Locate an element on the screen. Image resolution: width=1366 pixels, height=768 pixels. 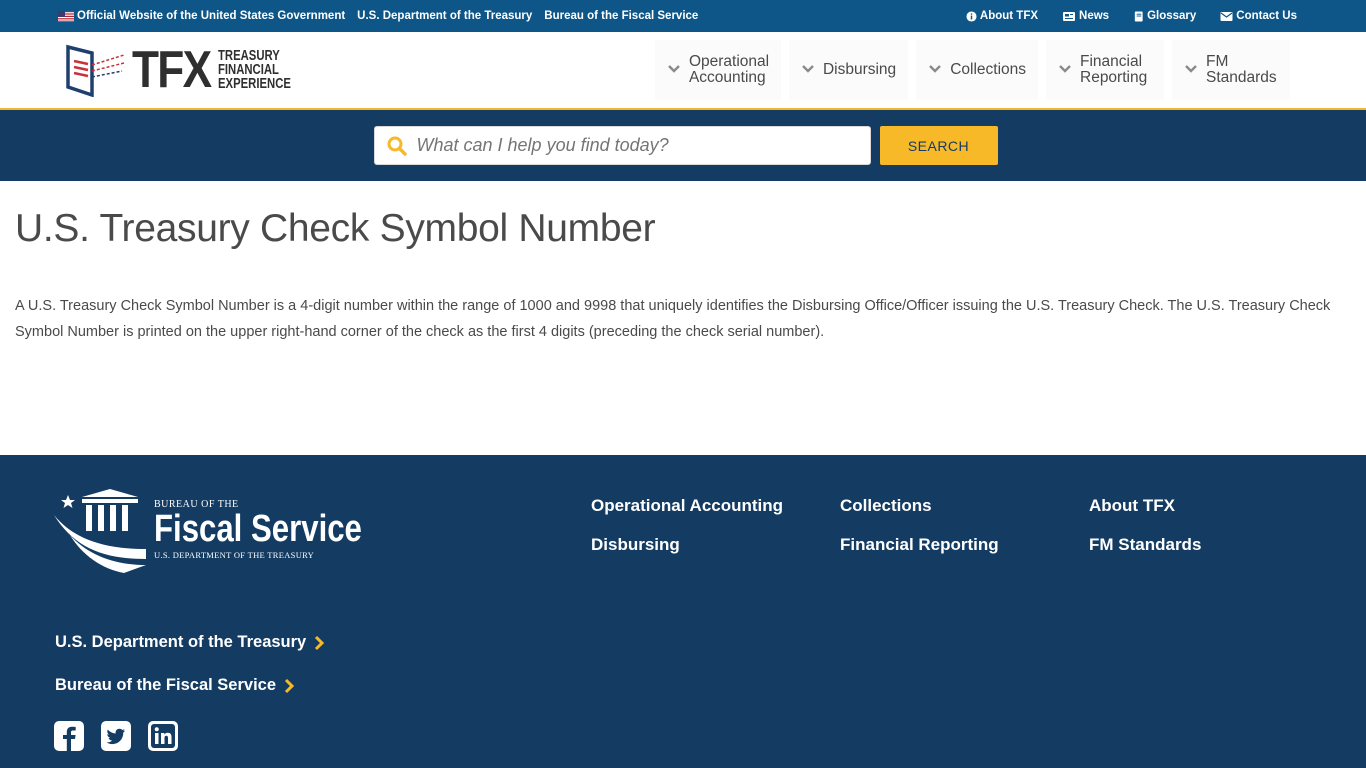
search-band: SEARCH is located at coordinates (683, 145).